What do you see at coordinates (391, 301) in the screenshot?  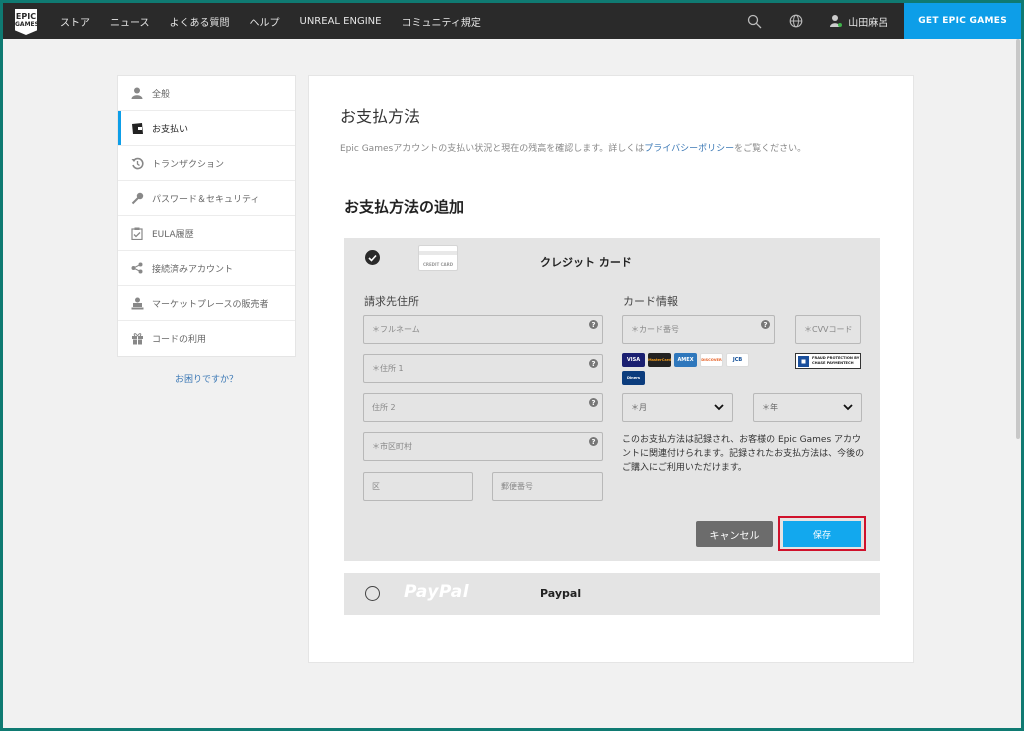 I see `billing-address-label: 請求先住所` at bounding box center [391, 301].